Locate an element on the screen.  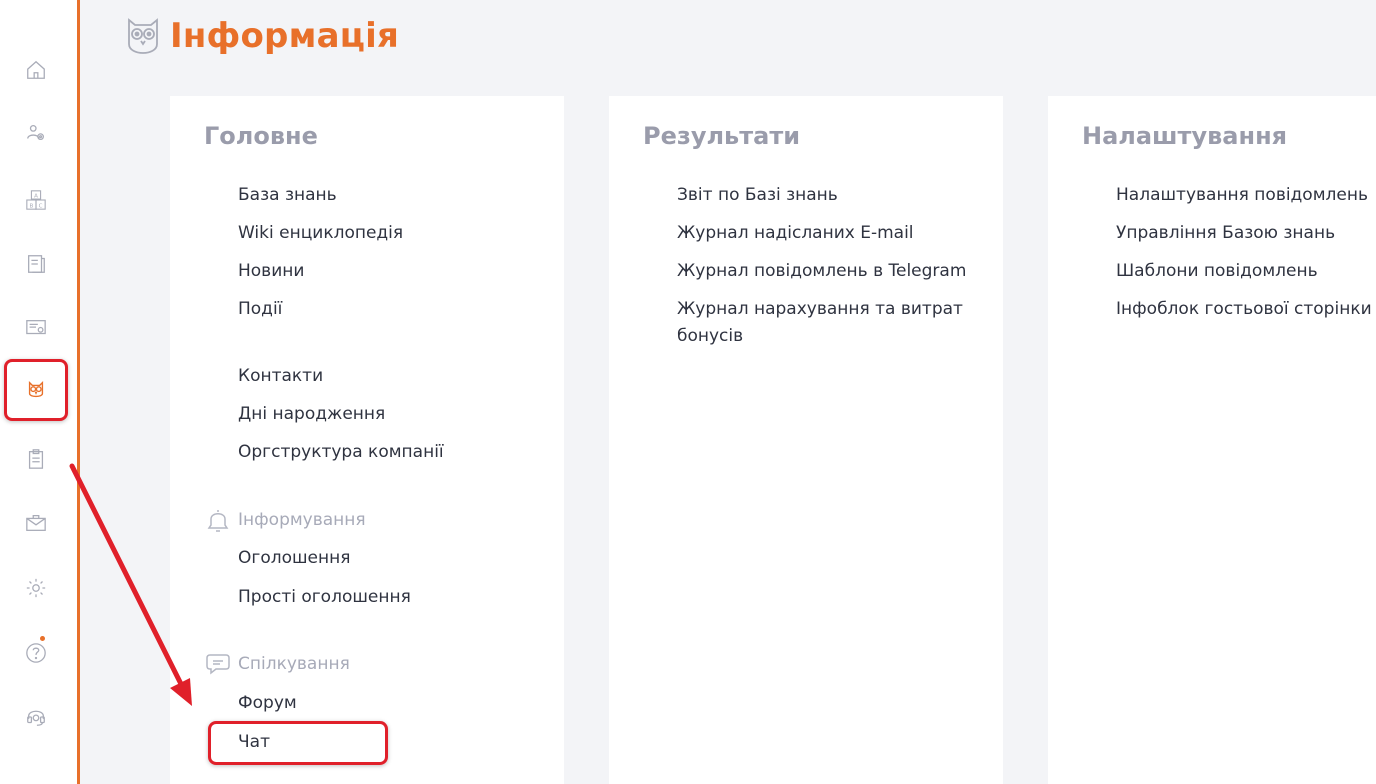
mail-icon is located at coordinates (36, 523).